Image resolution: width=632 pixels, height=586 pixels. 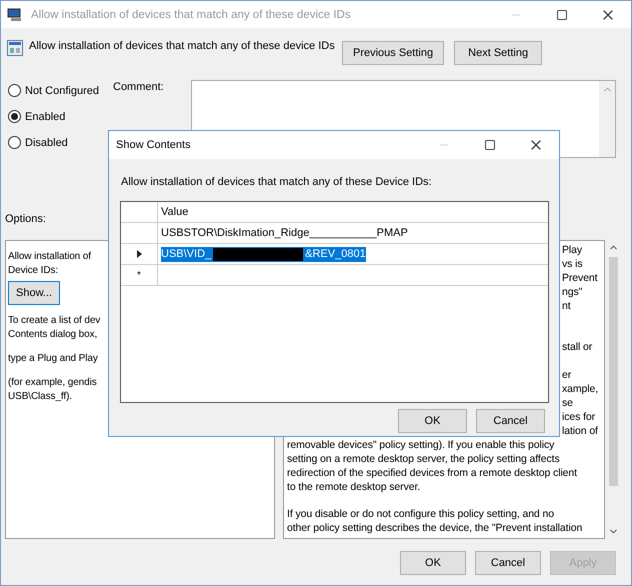 What do you see at coordinates (54, 321) in the screenshot?
I see `options-text: To create a list of dev` at bounding box center [54, 321].